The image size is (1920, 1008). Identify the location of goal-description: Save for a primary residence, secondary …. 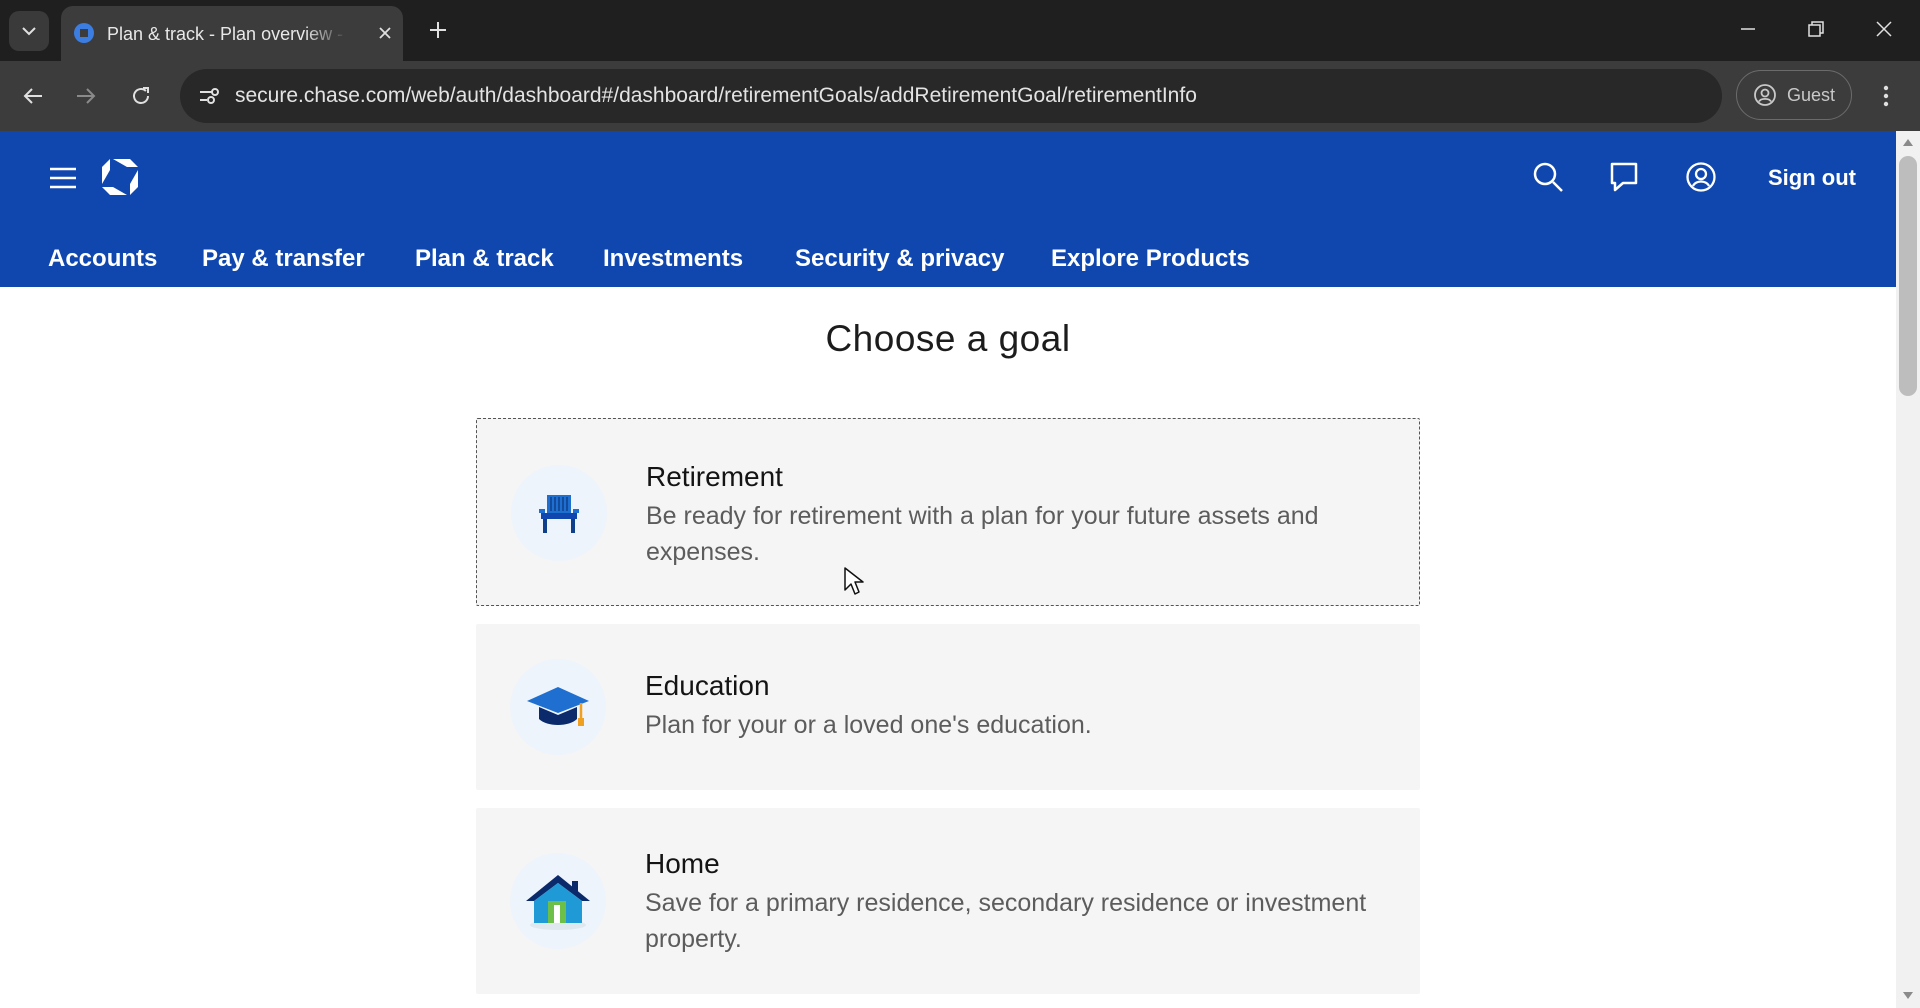
(1006, 921).